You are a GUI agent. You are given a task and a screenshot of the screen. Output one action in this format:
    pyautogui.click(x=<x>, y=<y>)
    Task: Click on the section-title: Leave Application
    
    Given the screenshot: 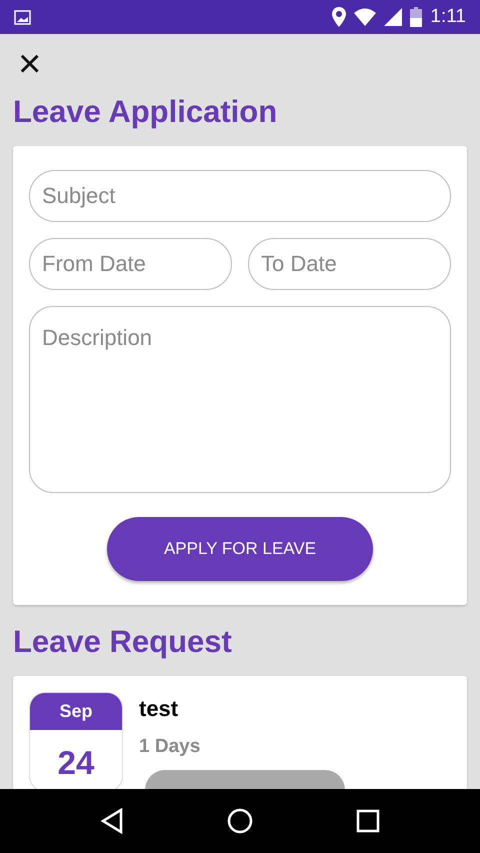 What is the action you would take?
    pyautogui.click(x=145, y=111)
    